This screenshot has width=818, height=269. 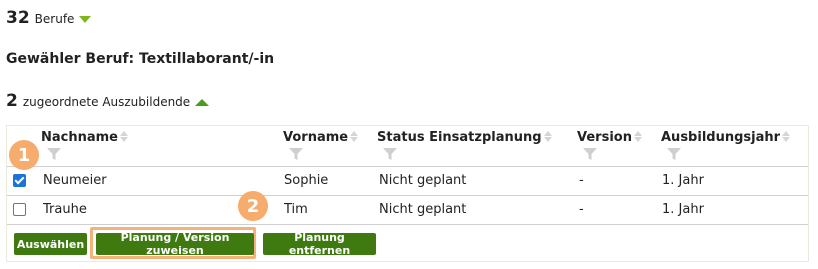 I want to click on column-label: Version, so click(x=604, y=137).